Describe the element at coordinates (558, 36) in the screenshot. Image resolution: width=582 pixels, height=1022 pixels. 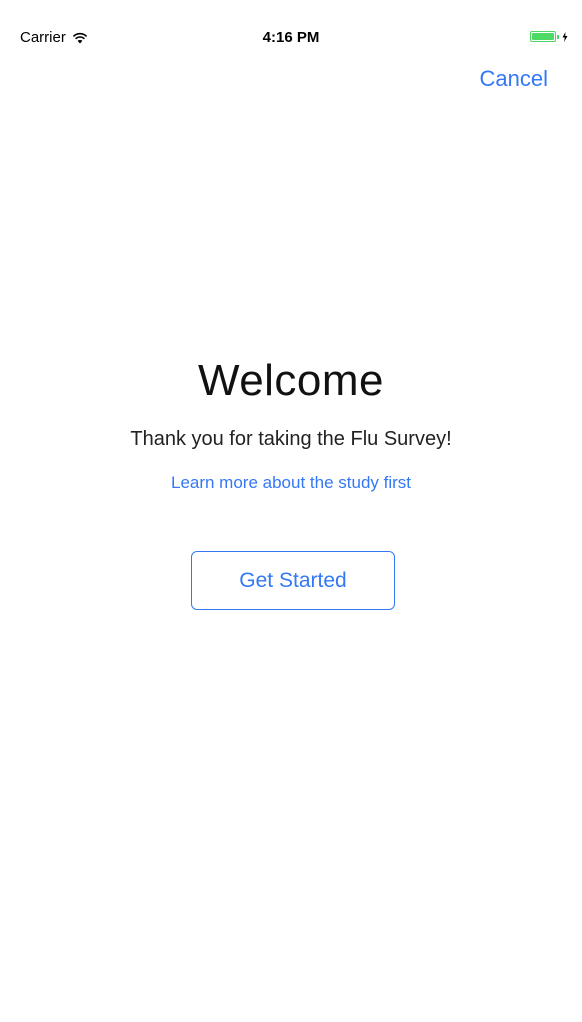
I see `battery-tip` at that location.